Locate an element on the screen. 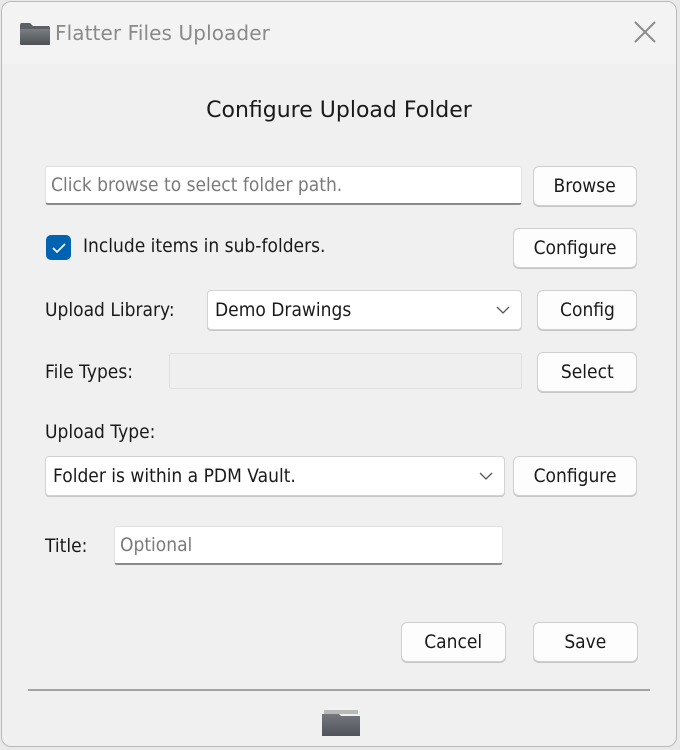  window-title: Flatter Files Uploader is located at coordinates (162, 33).